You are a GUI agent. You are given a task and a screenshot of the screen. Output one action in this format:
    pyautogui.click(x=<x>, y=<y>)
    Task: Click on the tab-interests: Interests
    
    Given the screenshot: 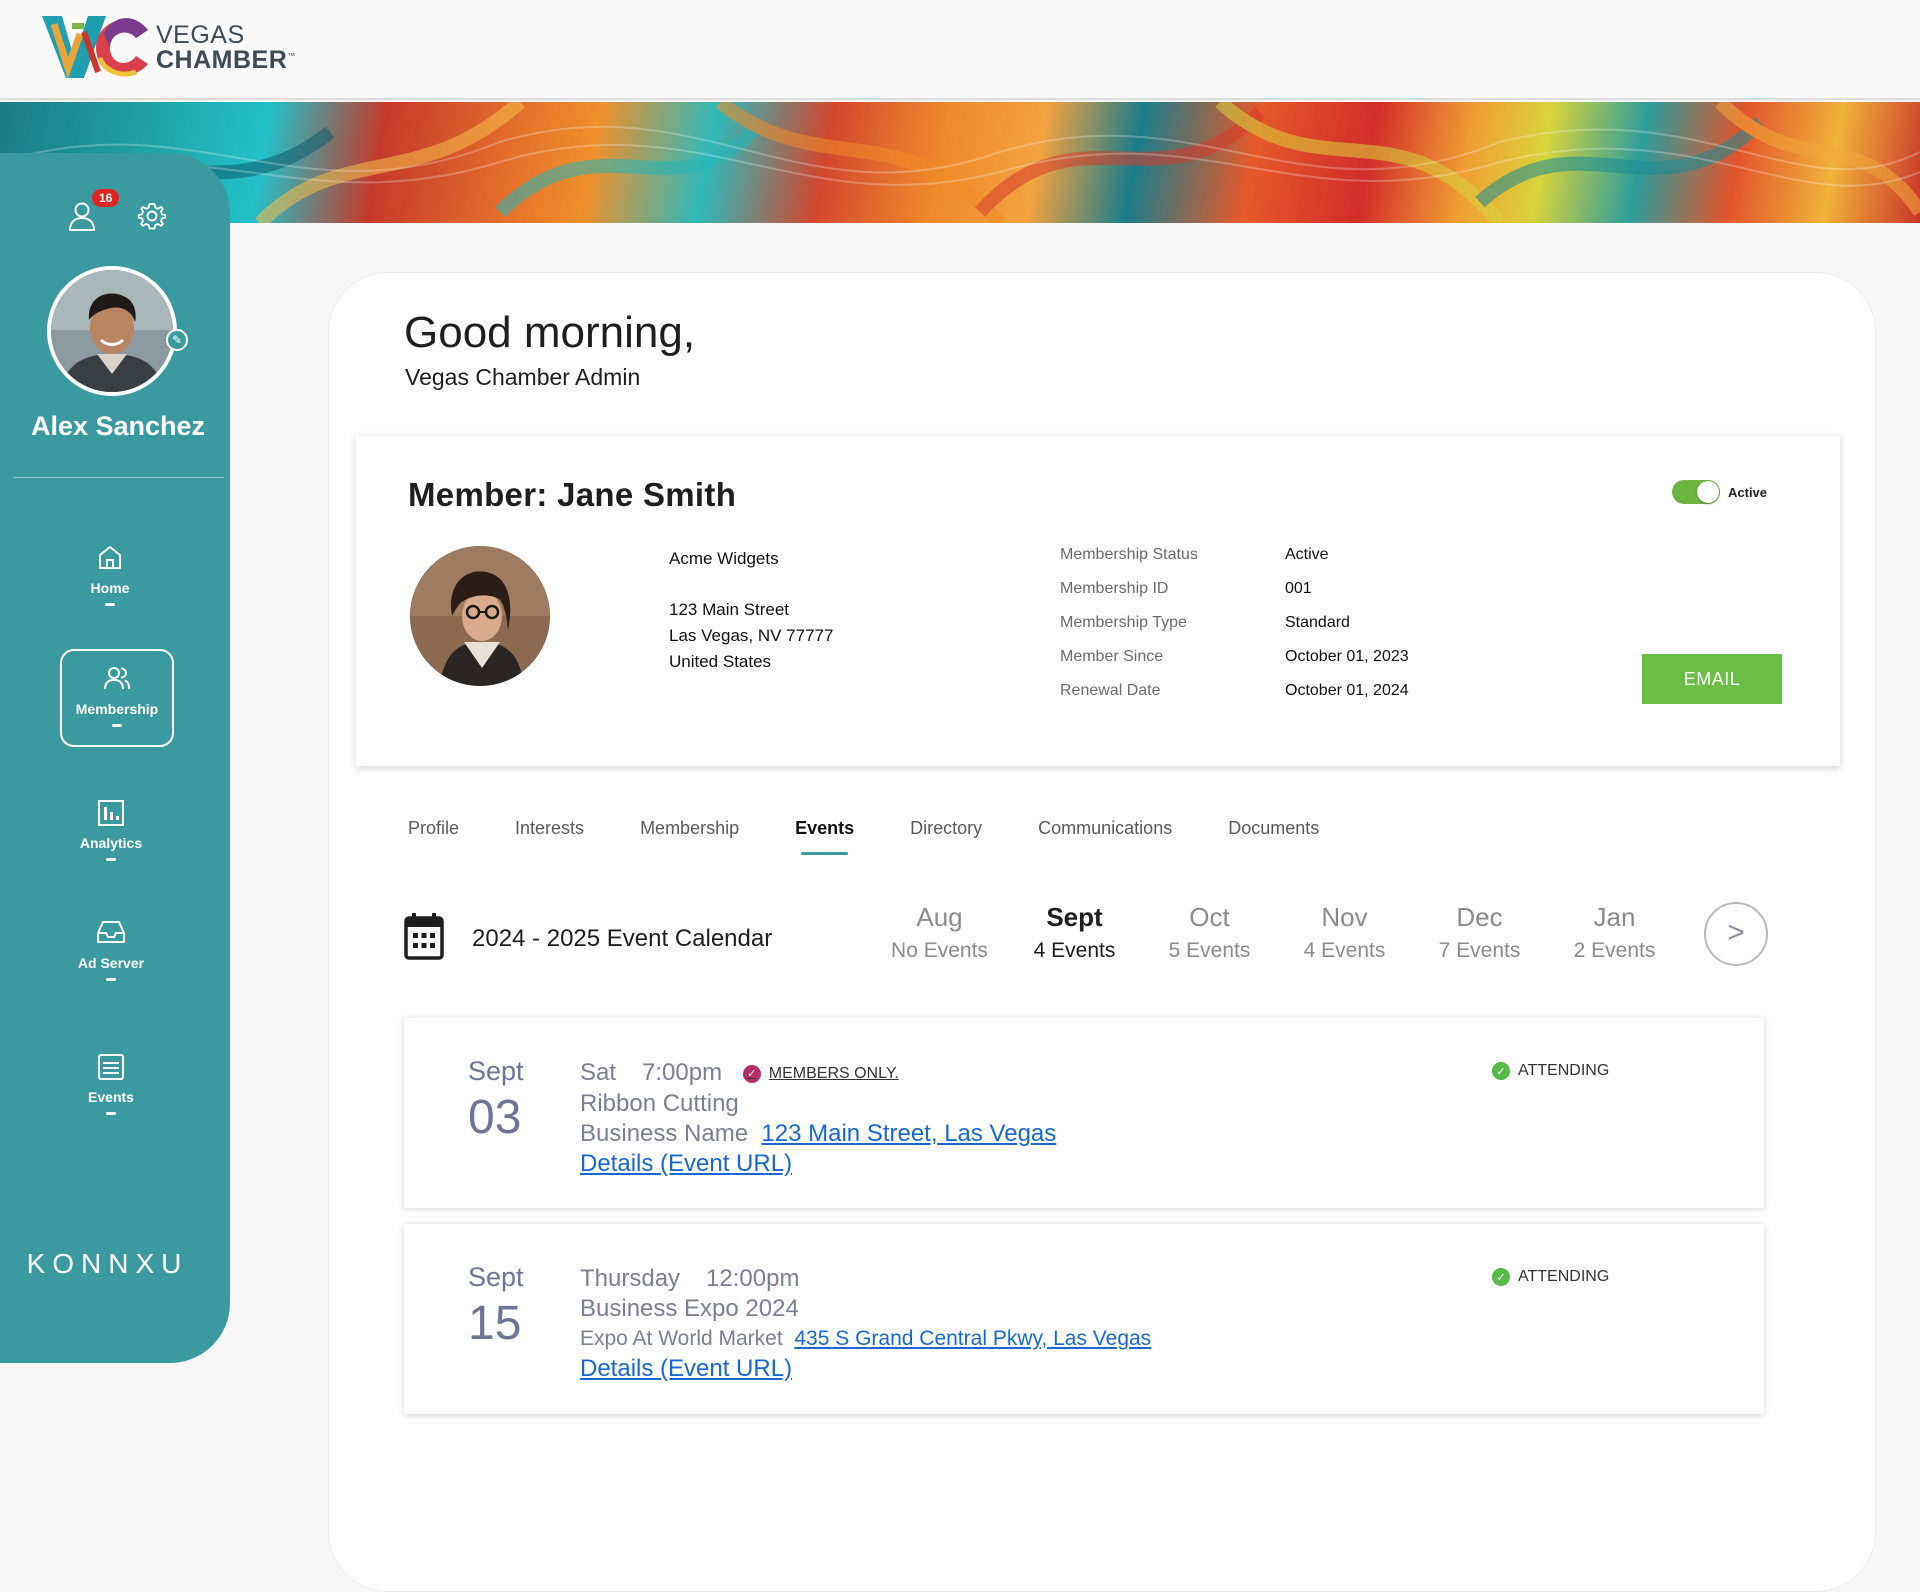 What is the action you would take?
    pyautogui.click(x=549, y=828)
    